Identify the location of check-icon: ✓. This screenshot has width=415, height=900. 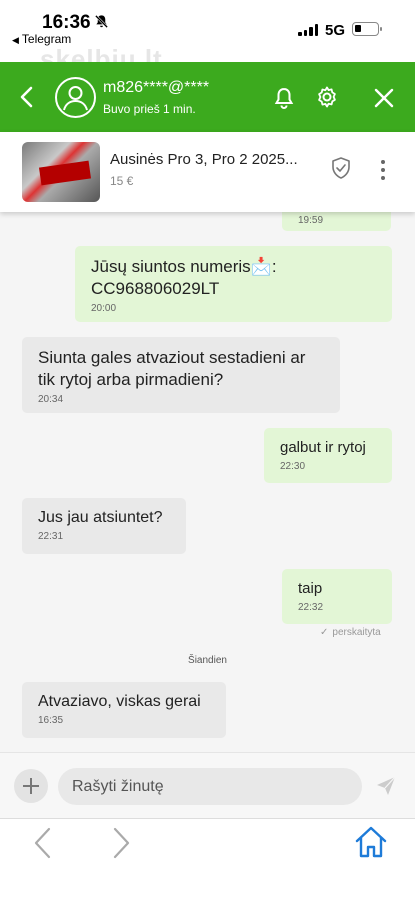
(324, 632).